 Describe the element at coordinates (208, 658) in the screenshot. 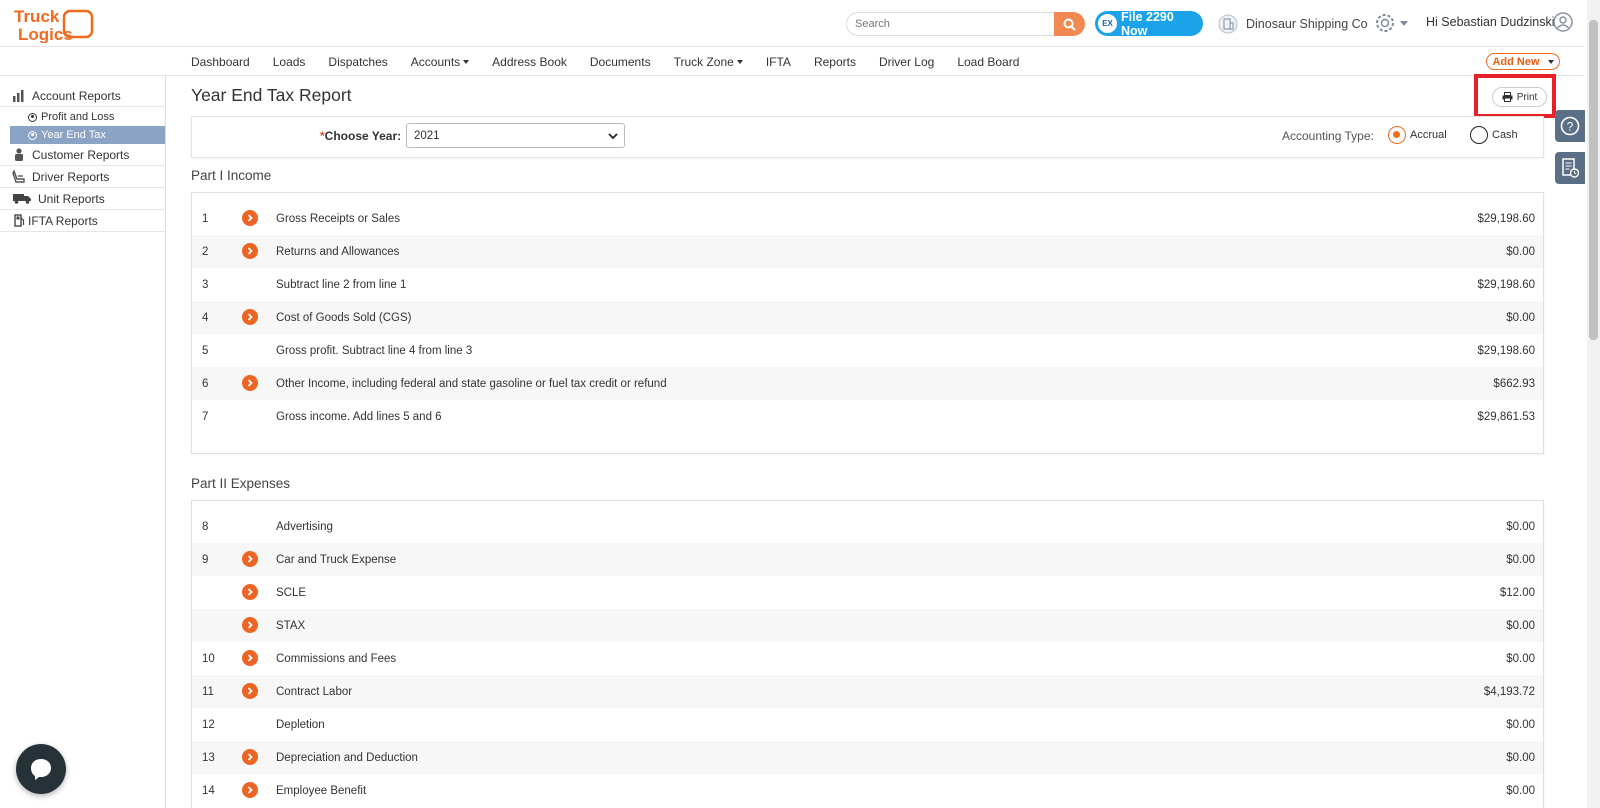

I see `line-number: 10` at that location.